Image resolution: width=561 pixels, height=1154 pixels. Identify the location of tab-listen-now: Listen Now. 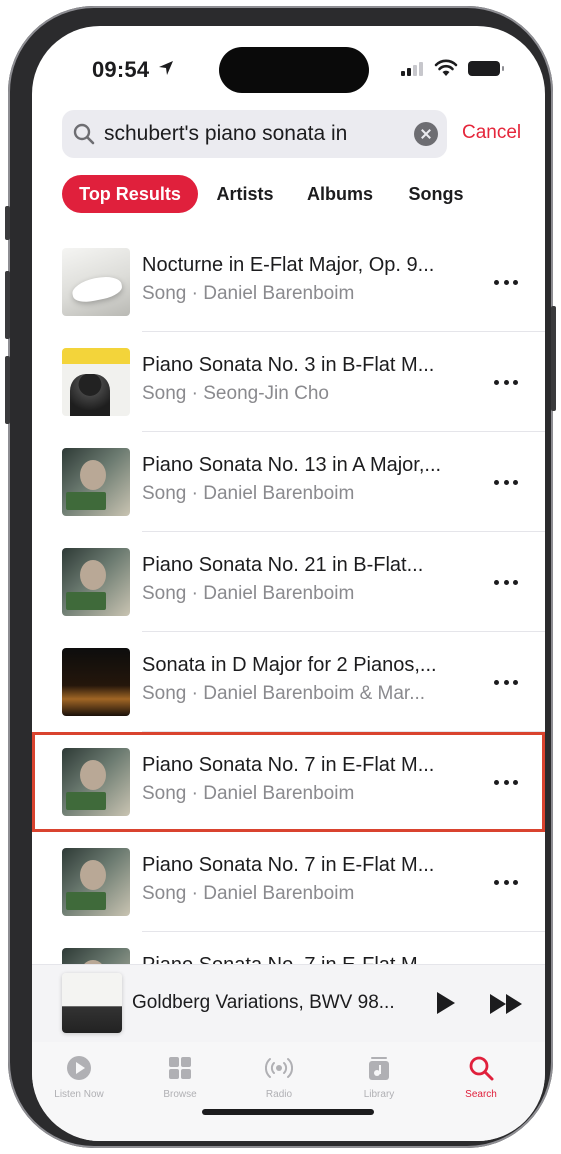
(79, 1077).